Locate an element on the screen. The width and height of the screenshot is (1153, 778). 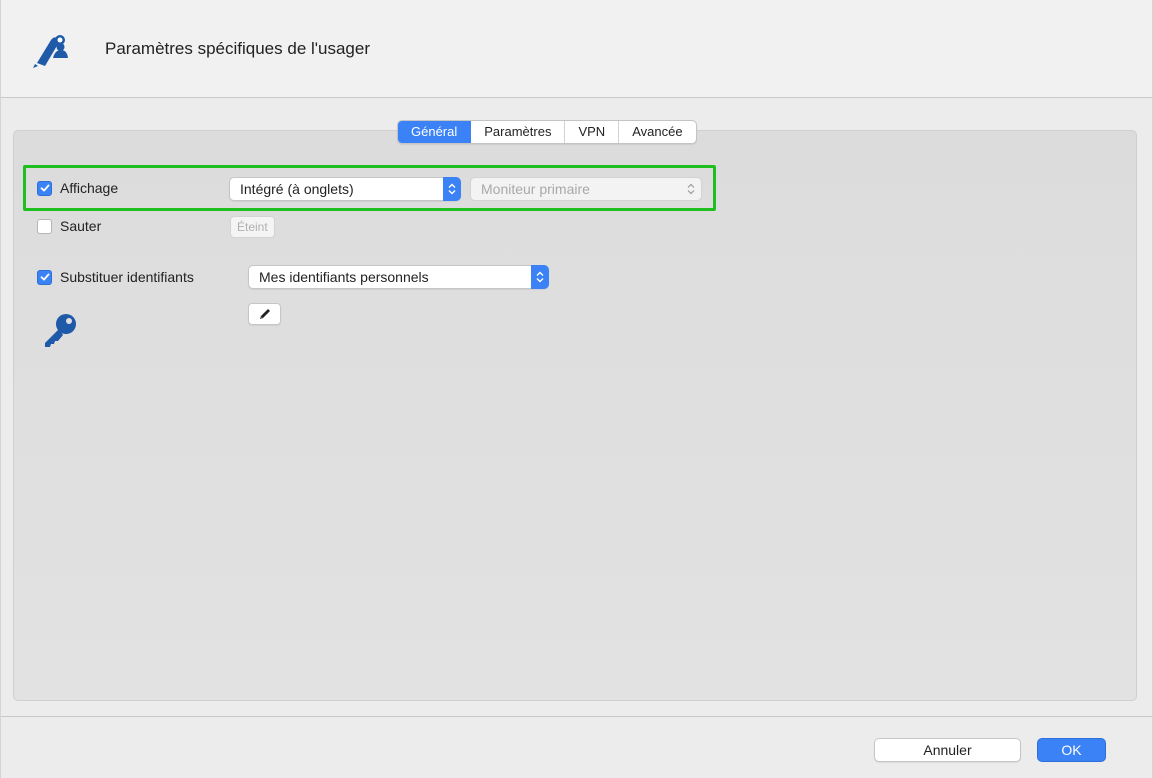
substituer-checkbox is located at coordinates (44, 277).